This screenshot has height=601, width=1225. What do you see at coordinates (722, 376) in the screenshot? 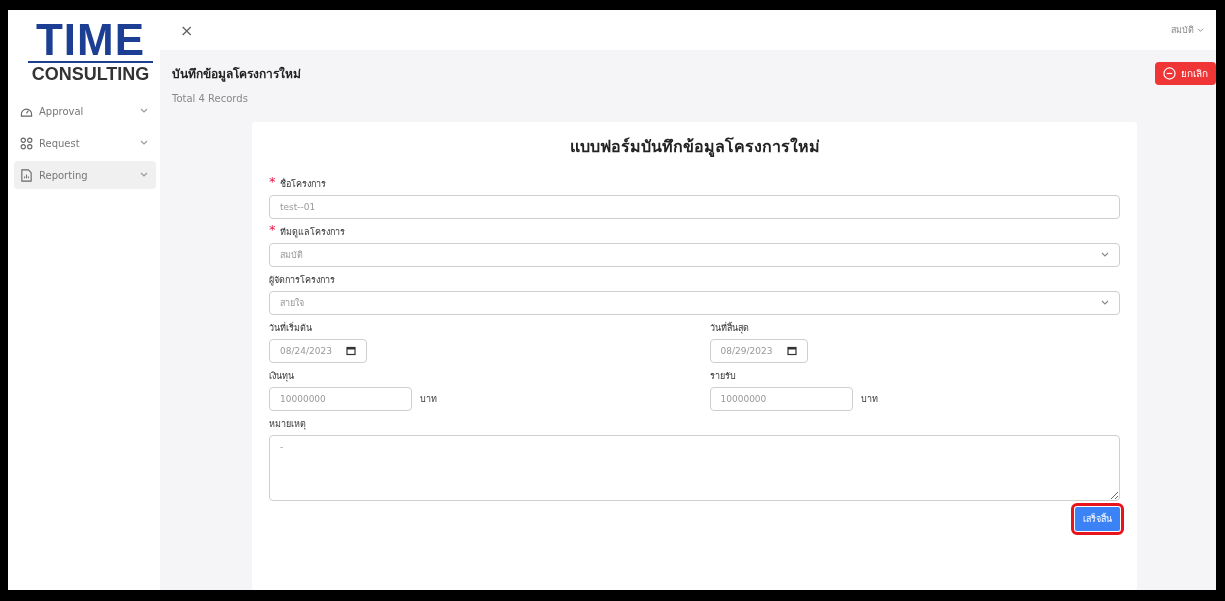
I see `field-label: รายรับ` at bounding box center [722, 376].